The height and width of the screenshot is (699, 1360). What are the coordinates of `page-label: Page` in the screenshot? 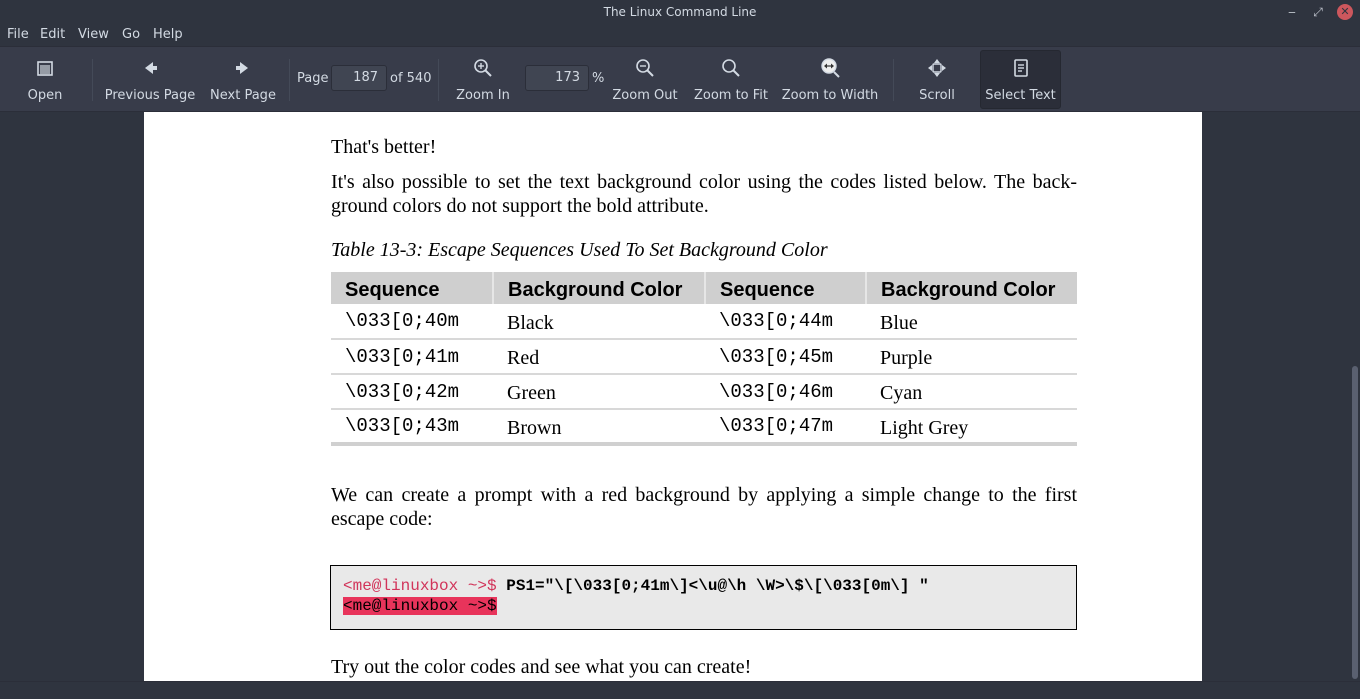 It's located at (313, 78).